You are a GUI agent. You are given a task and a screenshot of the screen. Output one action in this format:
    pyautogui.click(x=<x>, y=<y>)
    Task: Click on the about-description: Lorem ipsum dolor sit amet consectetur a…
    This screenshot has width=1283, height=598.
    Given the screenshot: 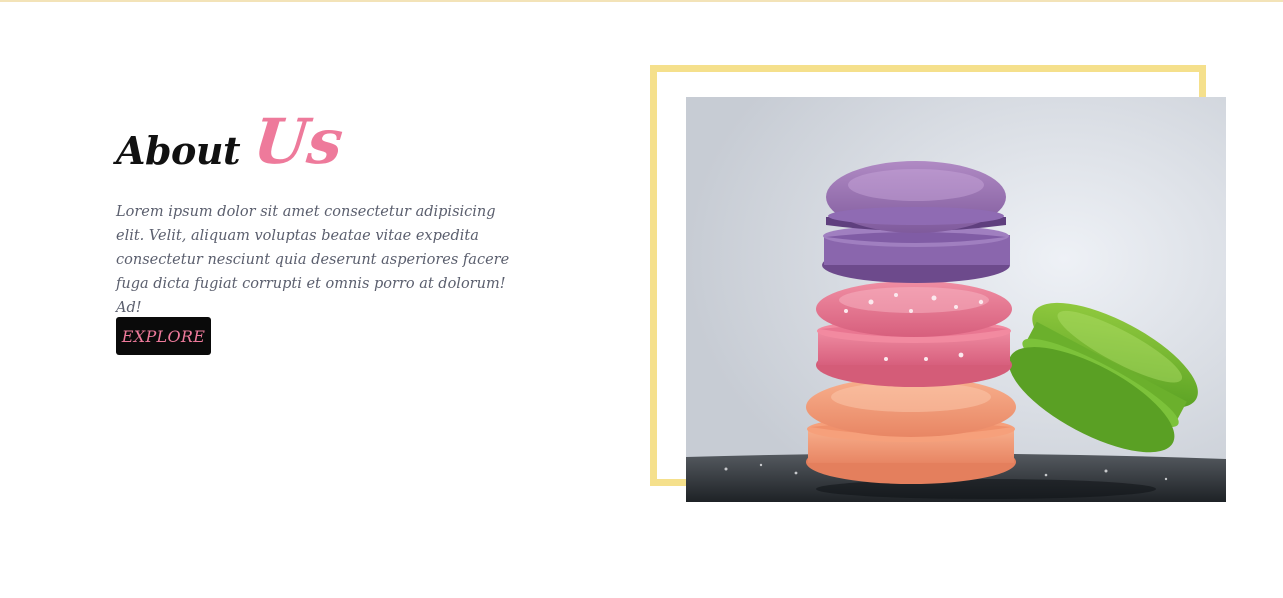 What is the action you would take?
    pyautogui.click(x=313, y=260)
    